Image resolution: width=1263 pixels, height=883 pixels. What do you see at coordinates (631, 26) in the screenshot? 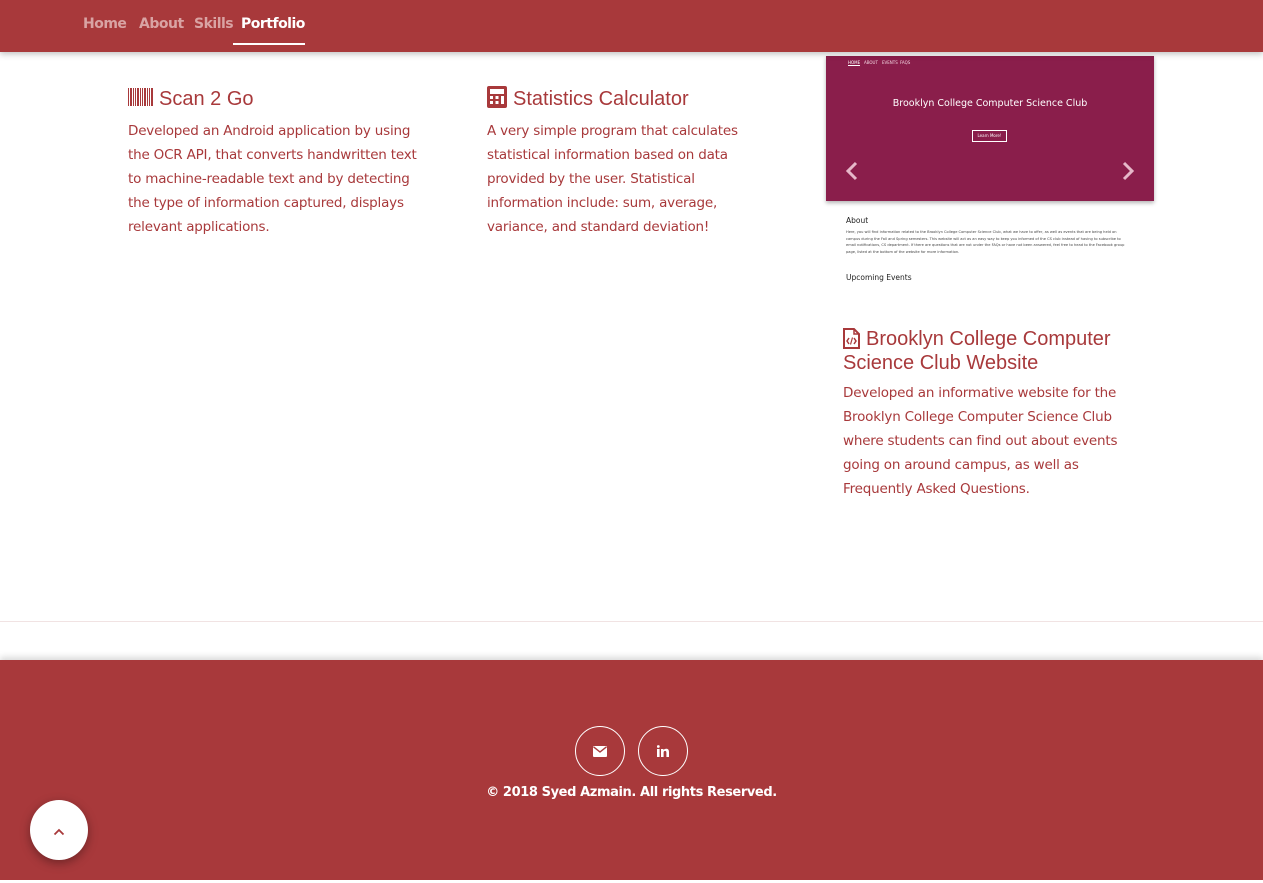
I see `navbar: Home About Skills Portfolio` at bounding box center [631, 26].